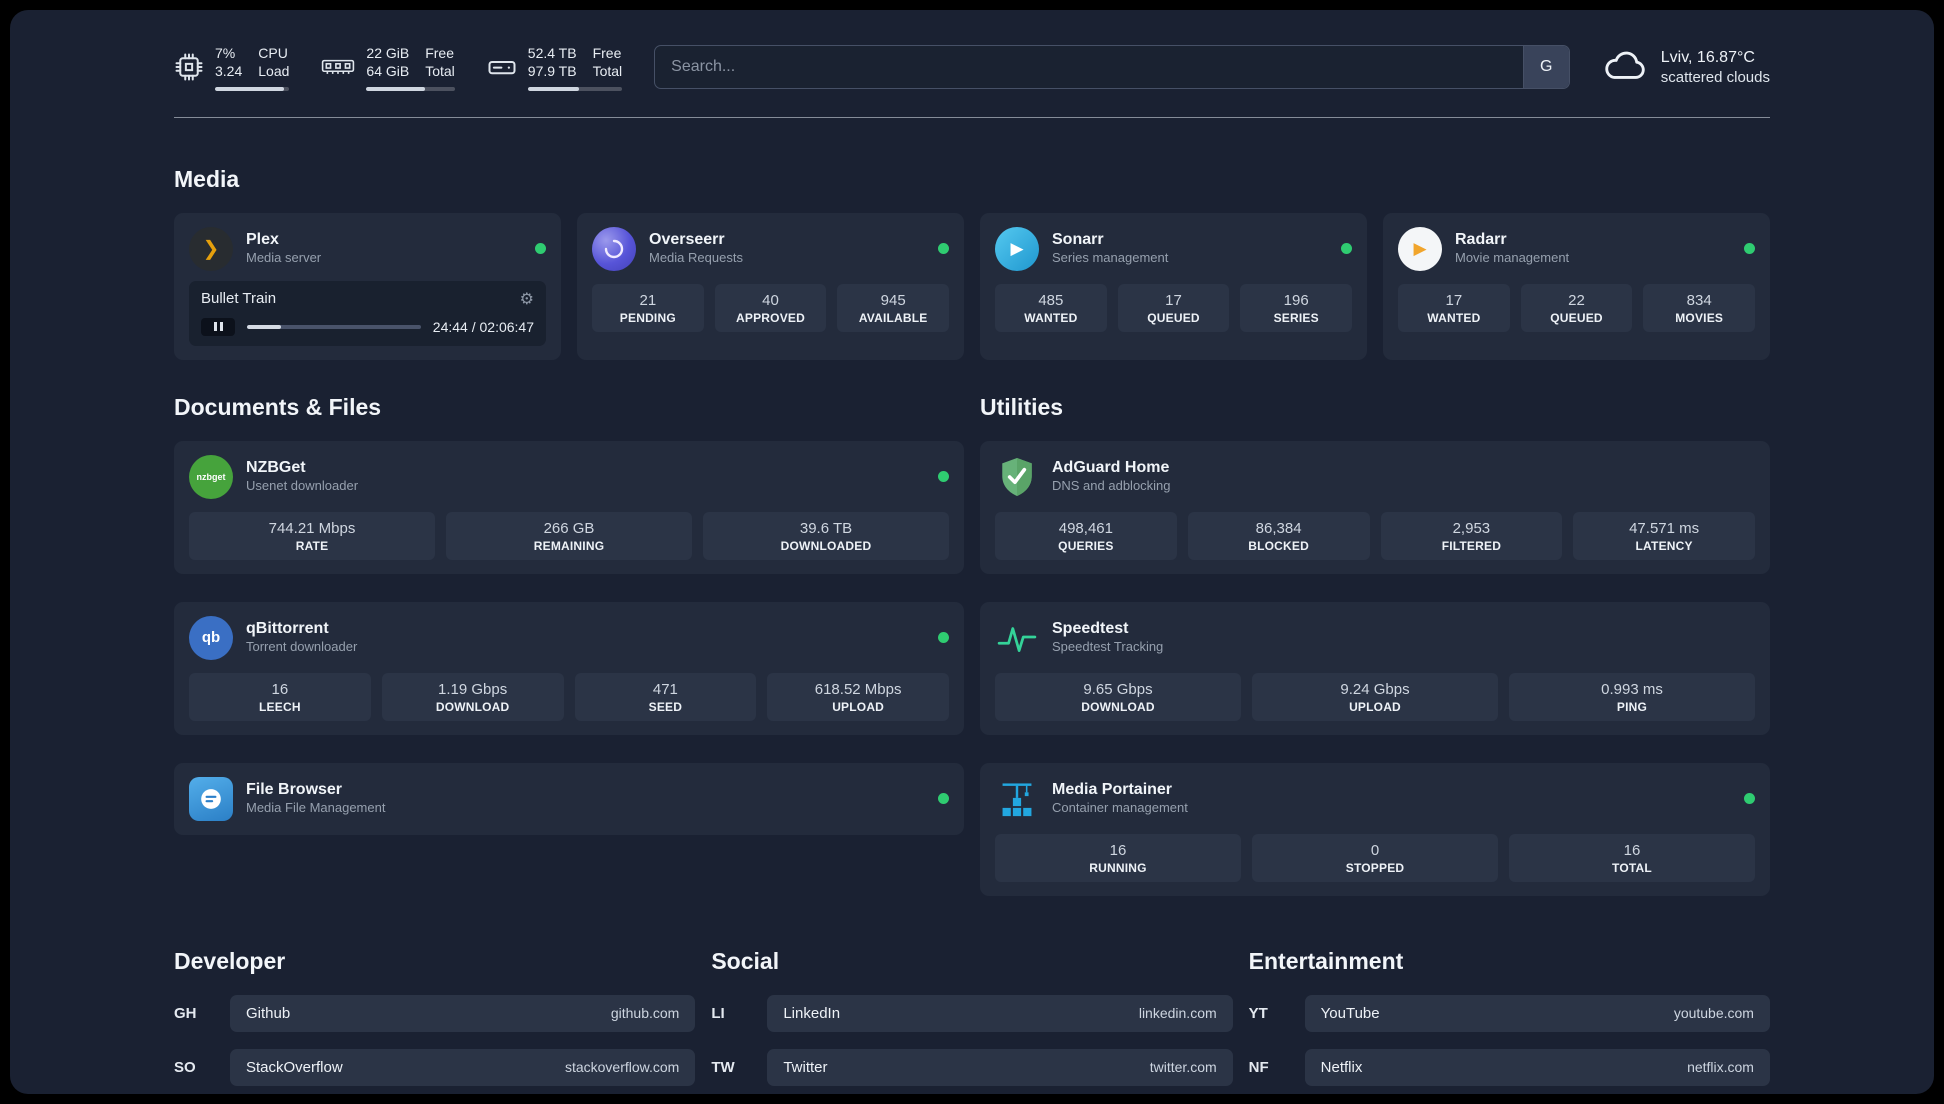 Image resolution: width=1944 pixels, height=1104 pixels. I want to click on memory-widget: 22 GiB 64 GiB Free Total, so click(388, 67).